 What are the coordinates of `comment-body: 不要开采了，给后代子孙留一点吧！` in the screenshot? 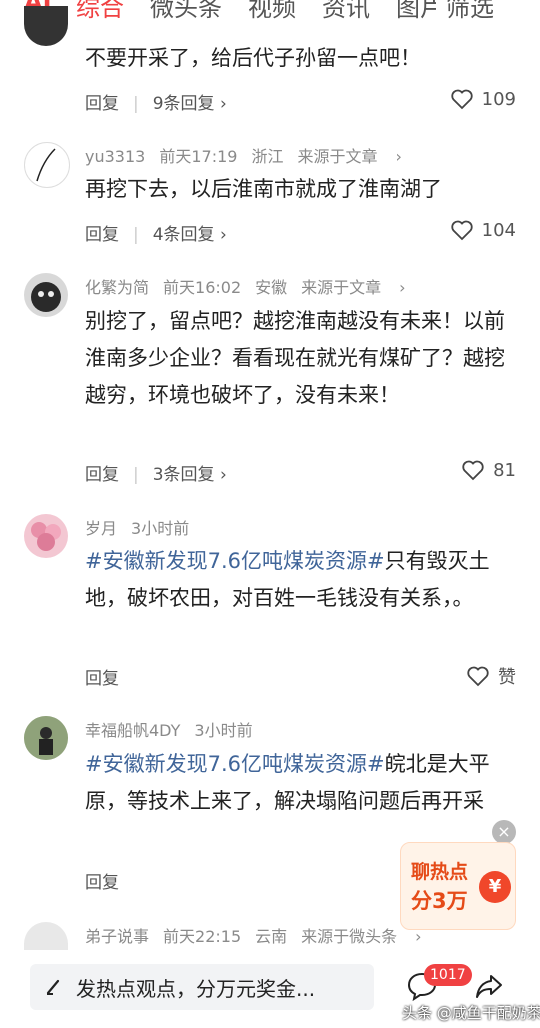 It's located at (253, 58).